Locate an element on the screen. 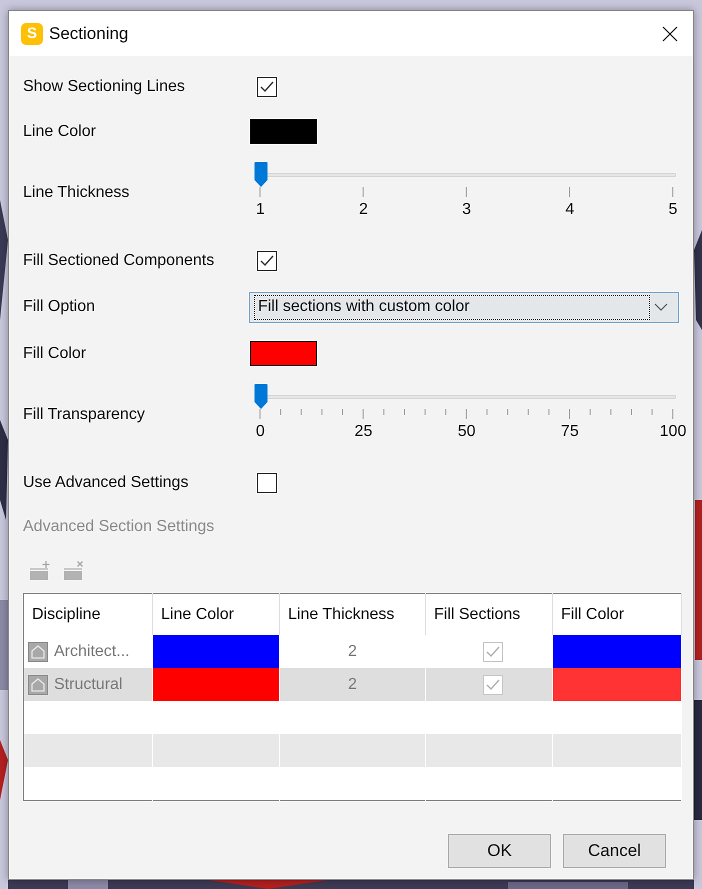  setting-label: Fill Color is located at coordinates (55, 353).